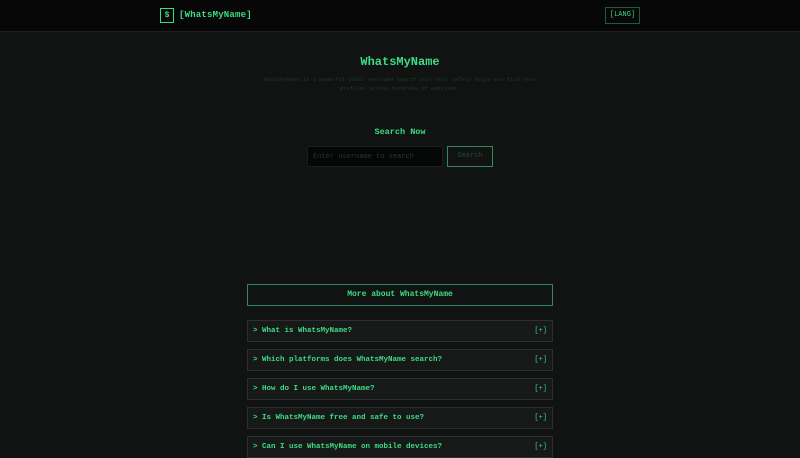 The height and width of the screenshot is (458, 800). What do you see at coordinates (400, 295) in the screenshot?
I see `more-about-heading: More about WhatsMyName` at bounding box center [400, 295].